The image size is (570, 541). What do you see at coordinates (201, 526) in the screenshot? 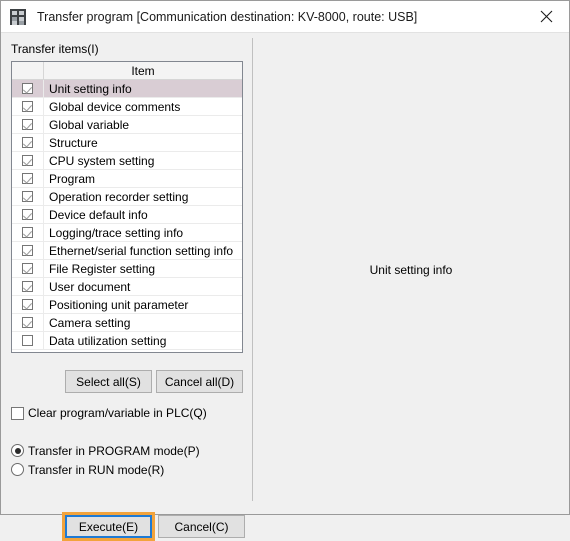
I see `cancel-button: Cancel(C)` at bounding box center [201, 526].